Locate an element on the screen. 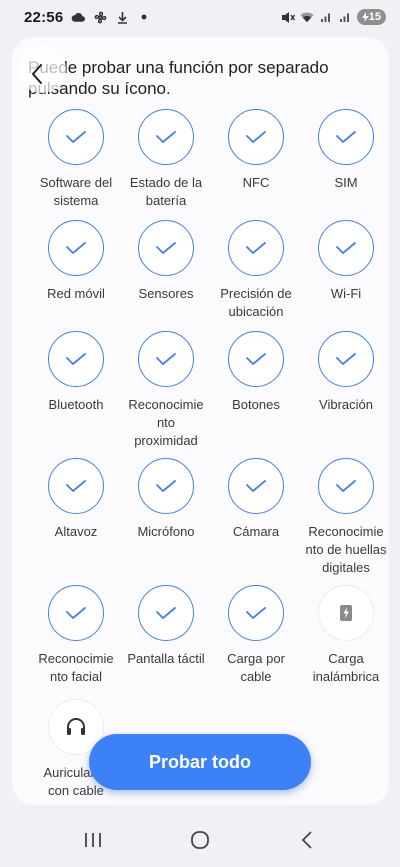  test-tile: Red móvil is located at coordinates (76, 261).